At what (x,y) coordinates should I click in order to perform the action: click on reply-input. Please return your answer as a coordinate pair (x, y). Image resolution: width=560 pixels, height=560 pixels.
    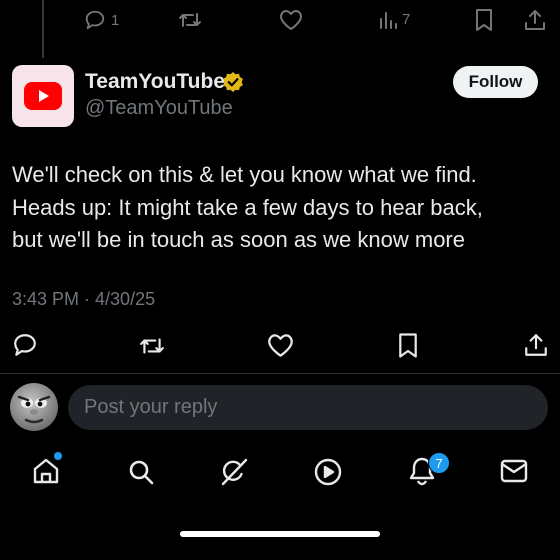
    Looking at the image, I should click on (308, 407).